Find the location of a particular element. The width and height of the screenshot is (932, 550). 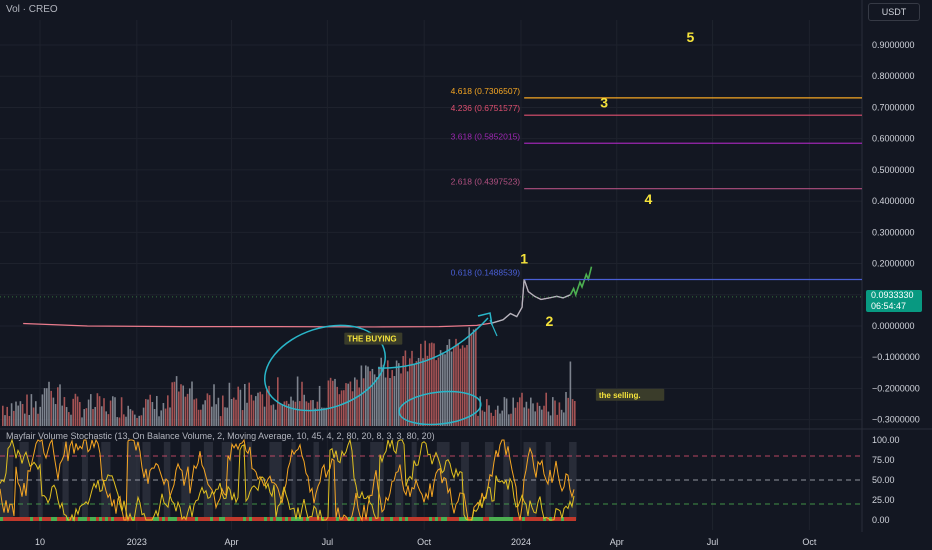

fib-level-label: 4.618 (0.7306507) is located at coordinates (486, 91).